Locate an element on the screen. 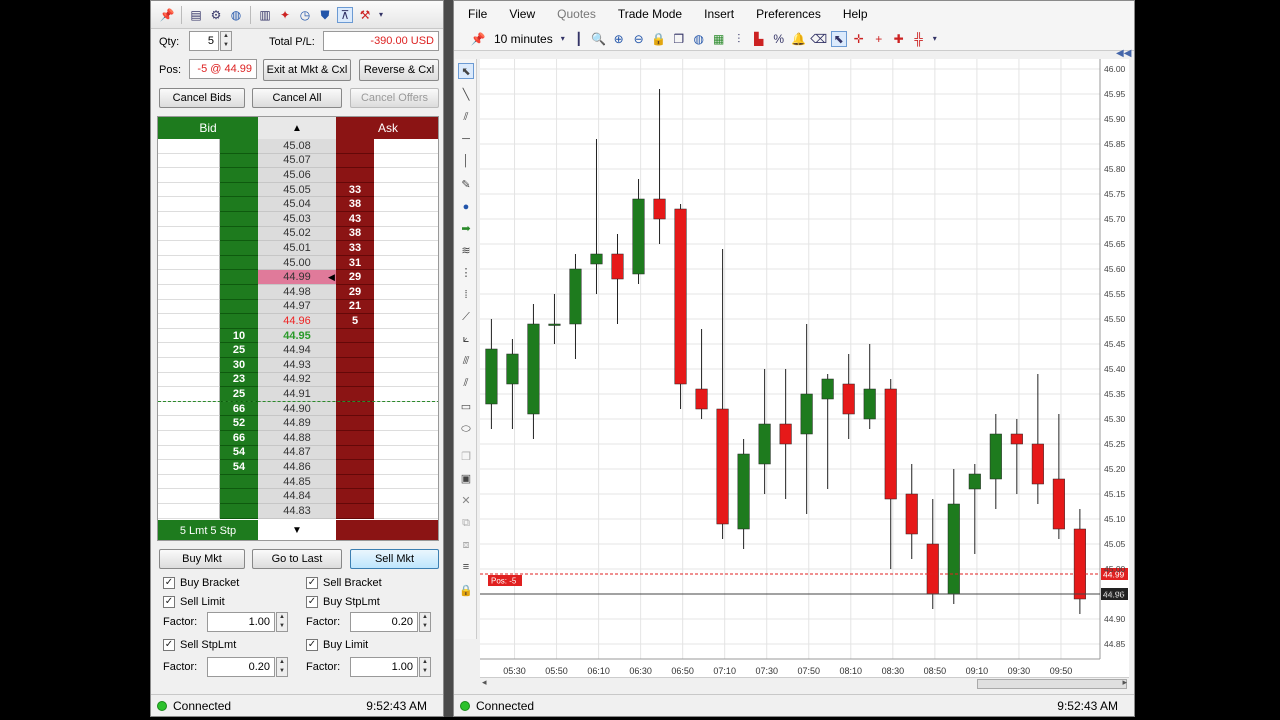 This screenshot has height=720, width=1280. globe-icon: ◍ is located at coordinates (236, 15).